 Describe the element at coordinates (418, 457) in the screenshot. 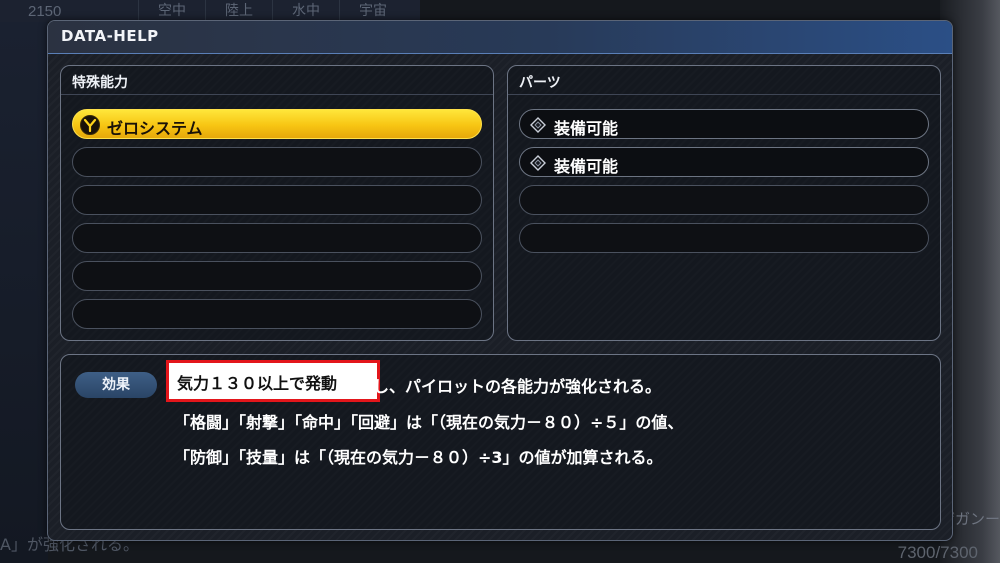

I see `effect-line-3: 「防御」「技量」は「（現在の気力－８０）÷3」の値が加算される。` at that location.